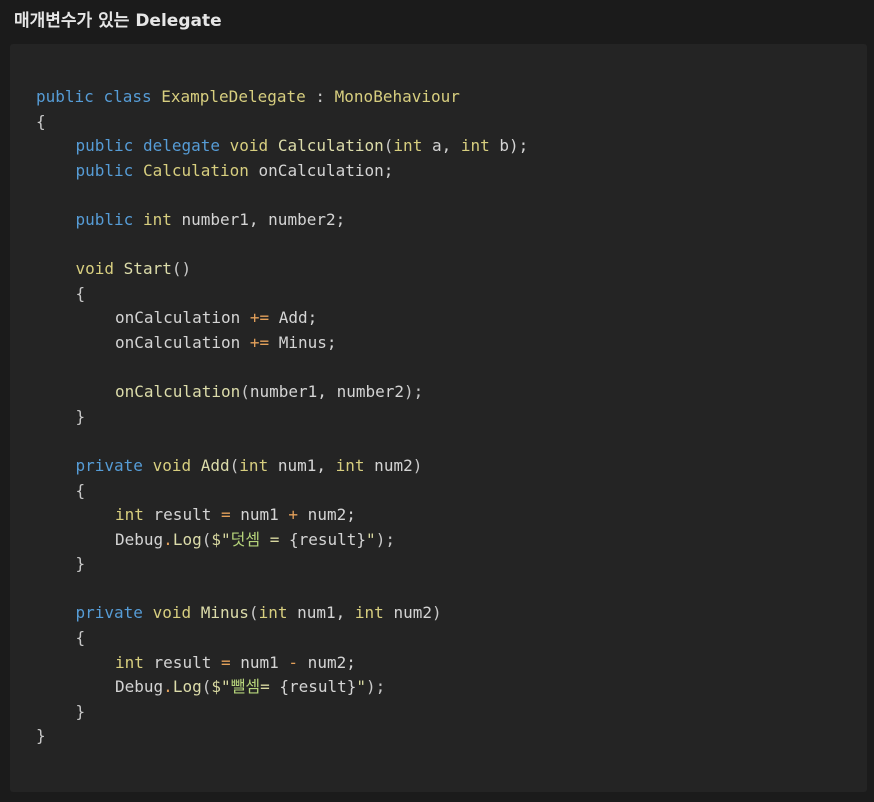 This screenshot has width=874, height=802. I want to click on code-token: b);, so click(509, 146).